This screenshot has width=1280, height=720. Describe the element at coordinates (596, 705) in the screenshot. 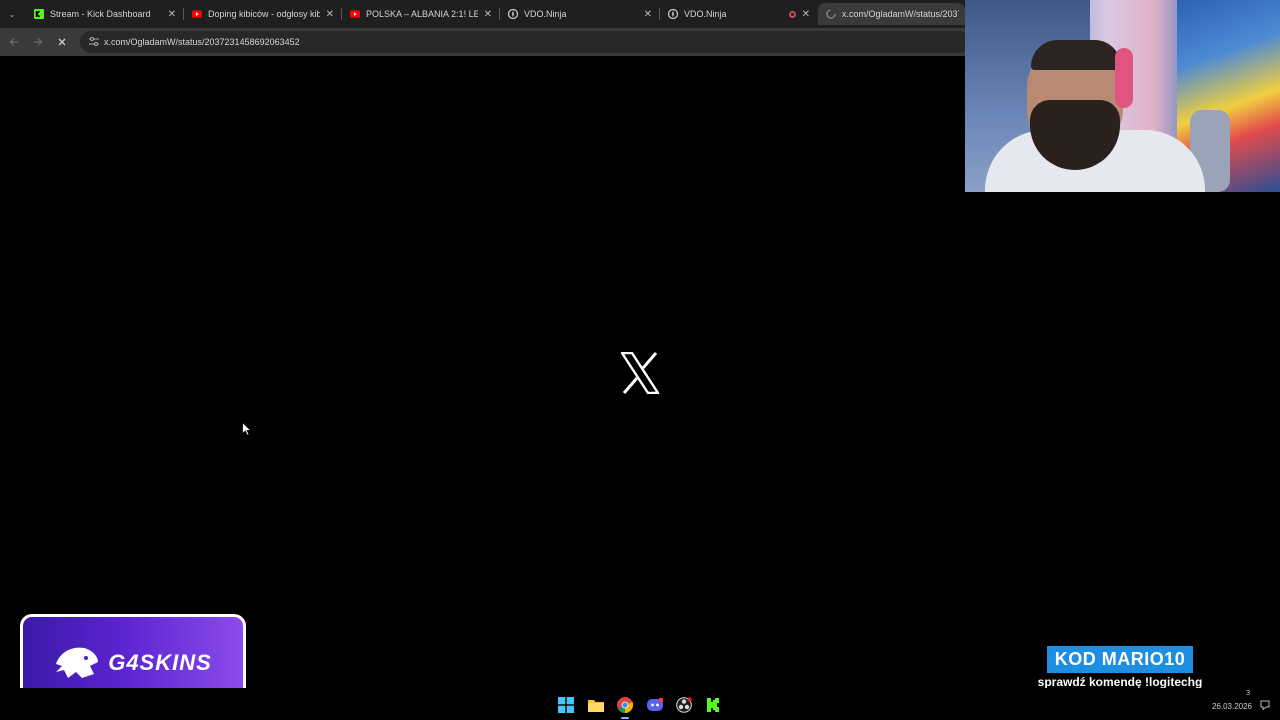

I see `file-explorer-icon` at that location.